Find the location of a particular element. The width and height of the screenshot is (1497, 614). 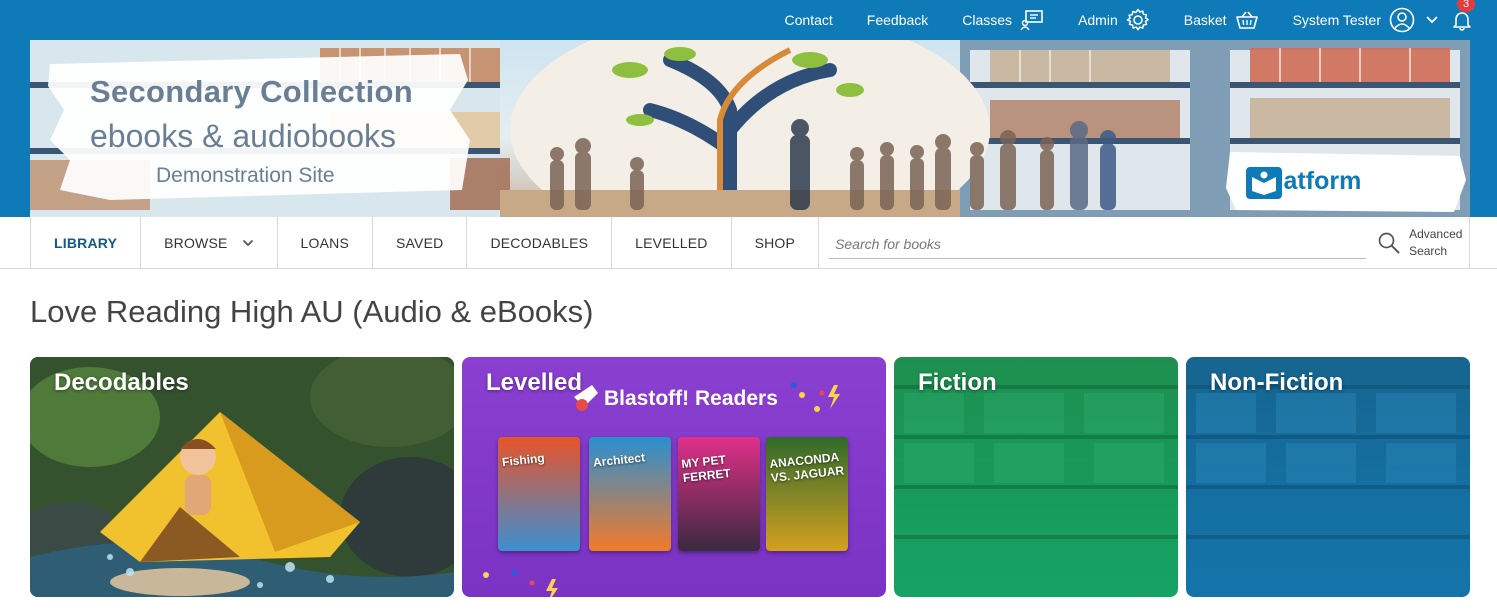

nav-browse: BROWSE is located at coordinates (209, 242).